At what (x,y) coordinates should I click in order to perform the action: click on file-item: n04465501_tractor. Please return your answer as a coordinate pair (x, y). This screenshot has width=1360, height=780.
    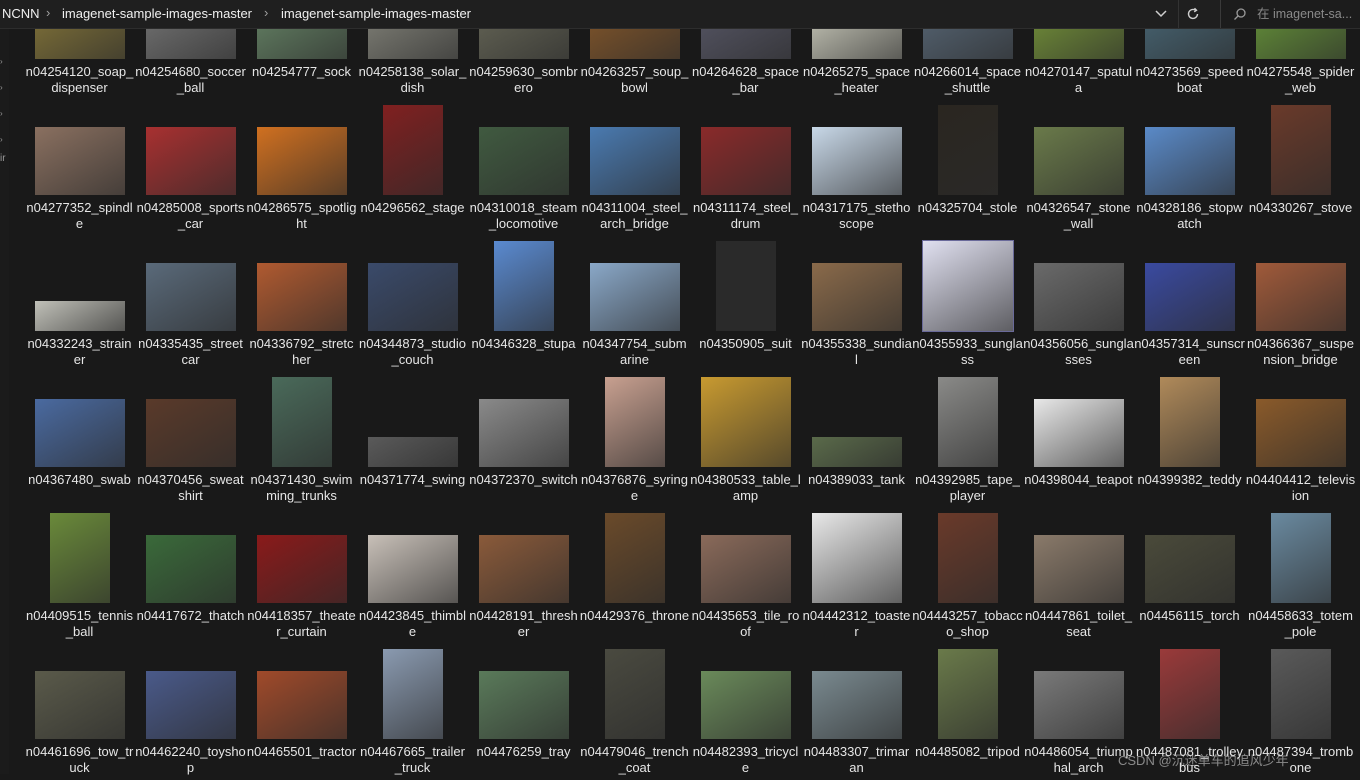
    Looking at the image, I should click on (301, 712).